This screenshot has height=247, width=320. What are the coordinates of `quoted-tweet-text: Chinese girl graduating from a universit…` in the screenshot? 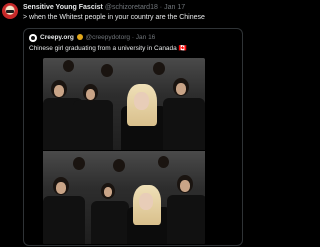 It's located at (108, 48).